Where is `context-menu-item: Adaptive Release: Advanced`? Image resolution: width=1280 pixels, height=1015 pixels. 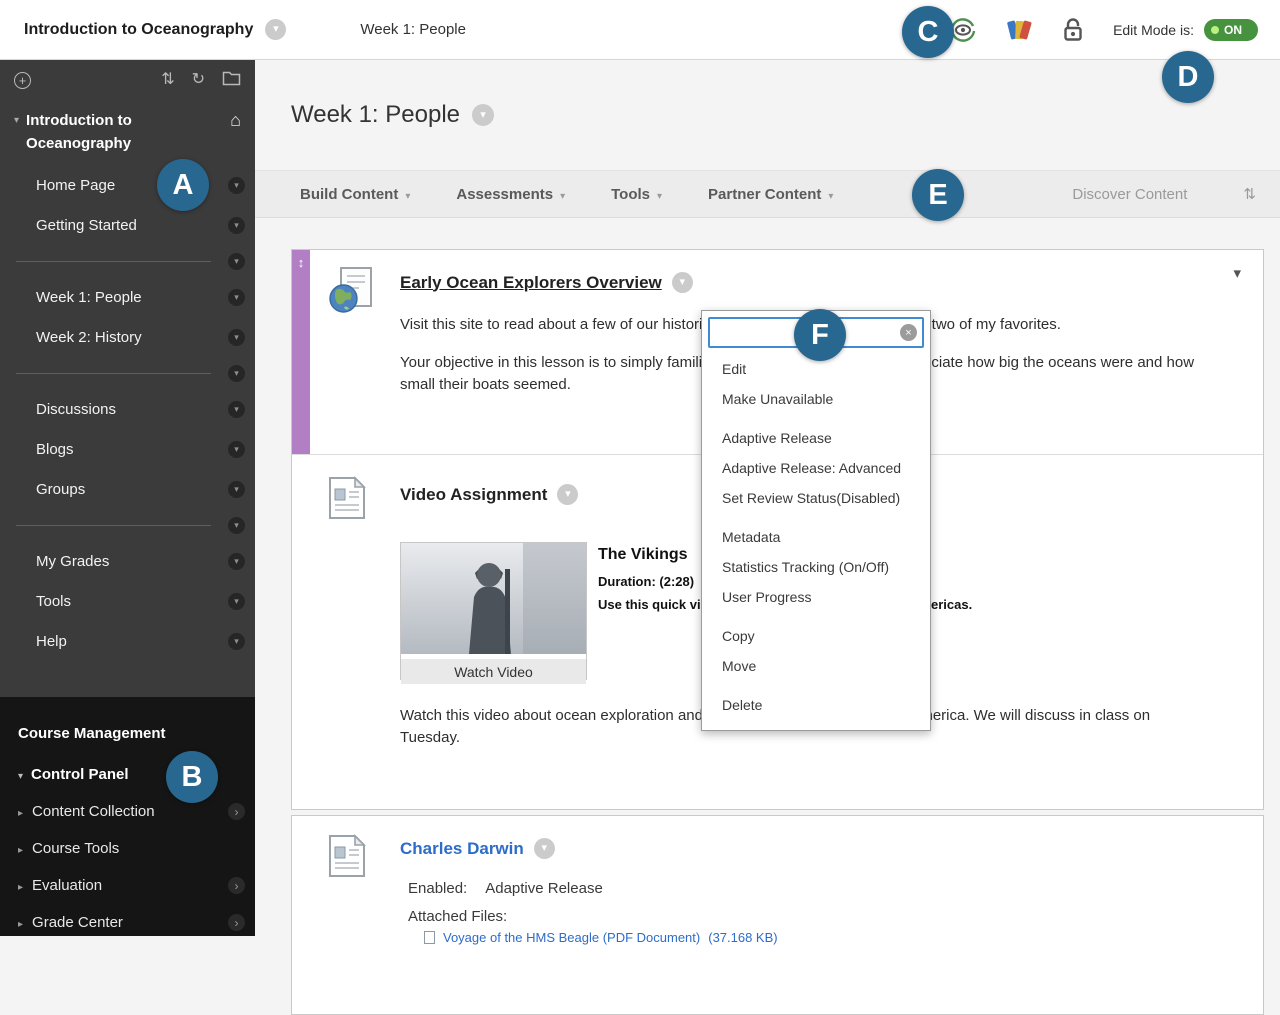 context-menu-item: Adaptive Release: Advanced is located at coordinates (816, 468).